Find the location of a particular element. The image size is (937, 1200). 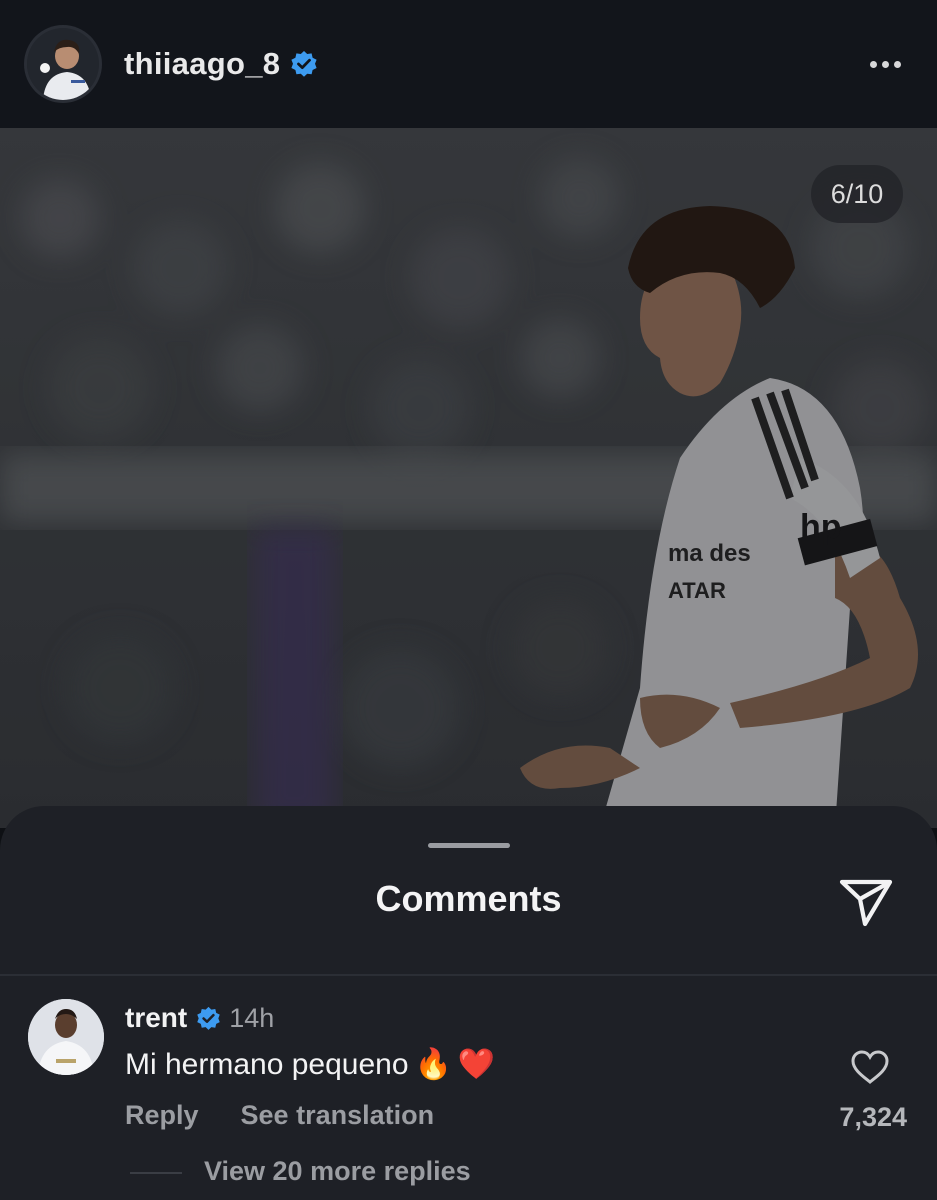

replies-divider-line is located at coordinates (156, 1173).